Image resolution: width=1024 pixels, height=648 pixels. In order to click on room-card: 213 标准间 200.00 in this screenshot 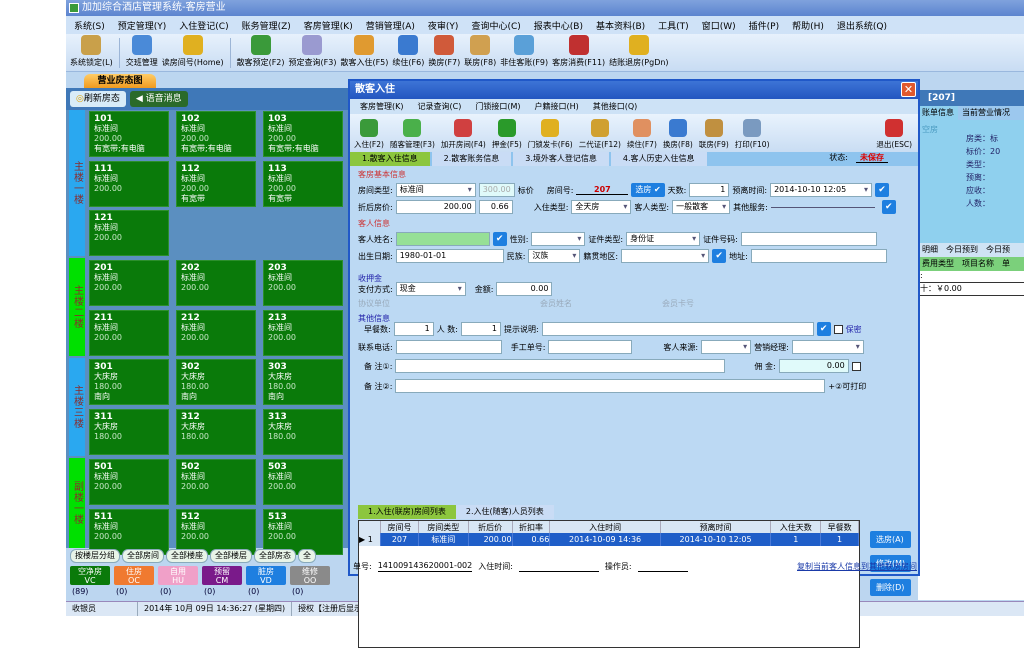, I will do `click(303, 333)`.